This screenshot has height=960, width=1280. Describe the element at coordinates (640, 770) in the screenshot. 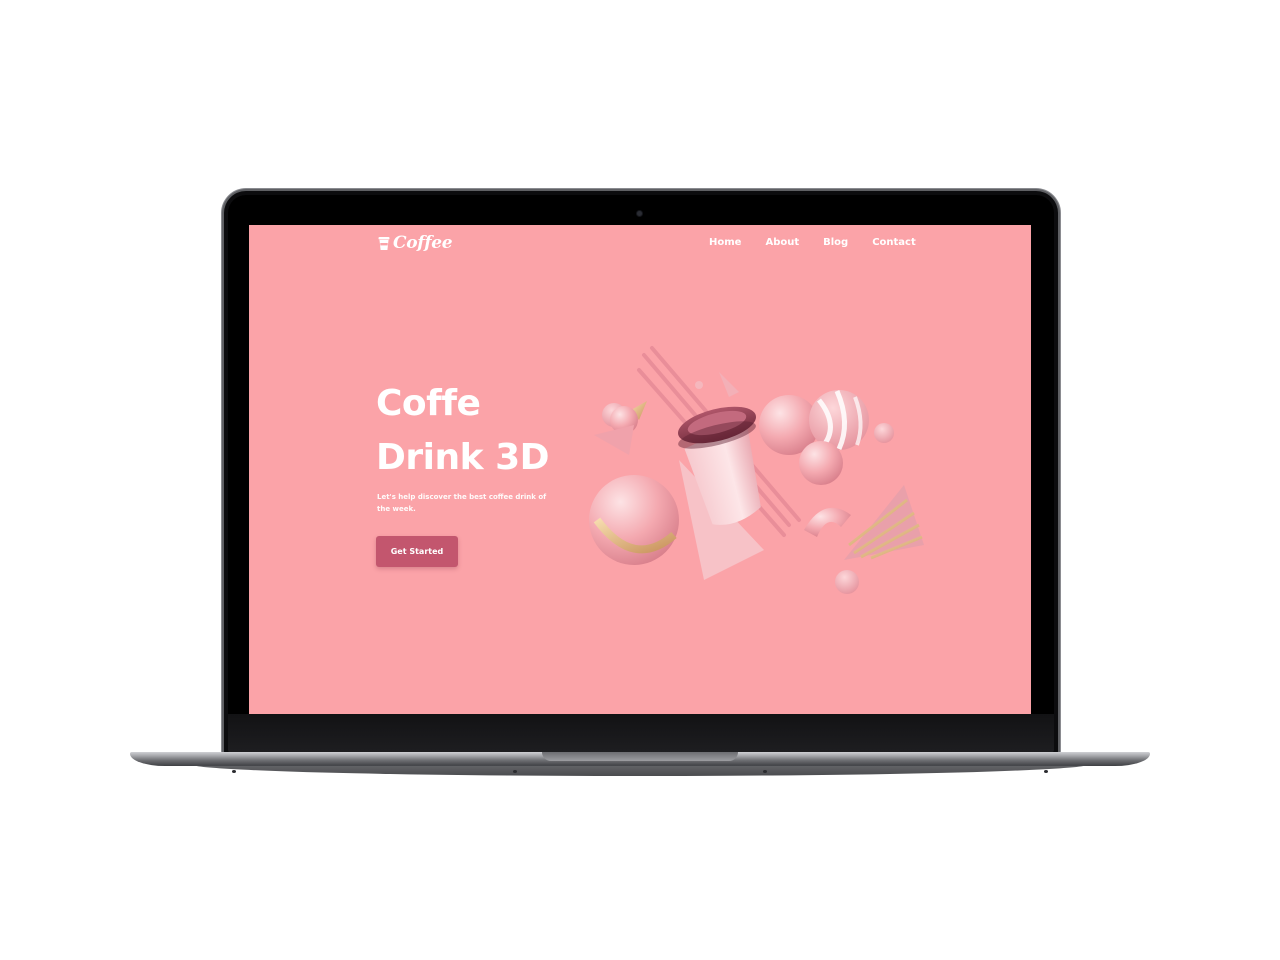

I see `laptop-base-shadow` at that location.